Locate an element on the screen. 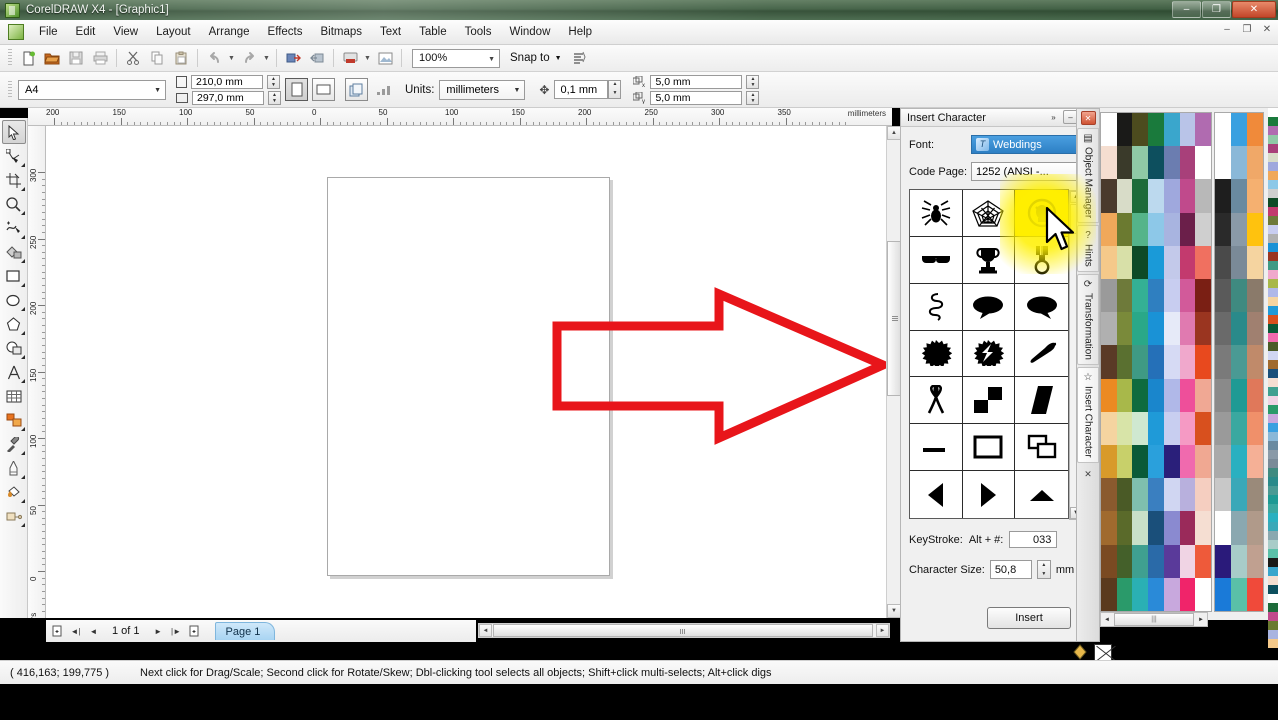 Image resolution: width=1278 pixels, height=720 pixels. rectangle-tool is located at coordinates (14, 276).